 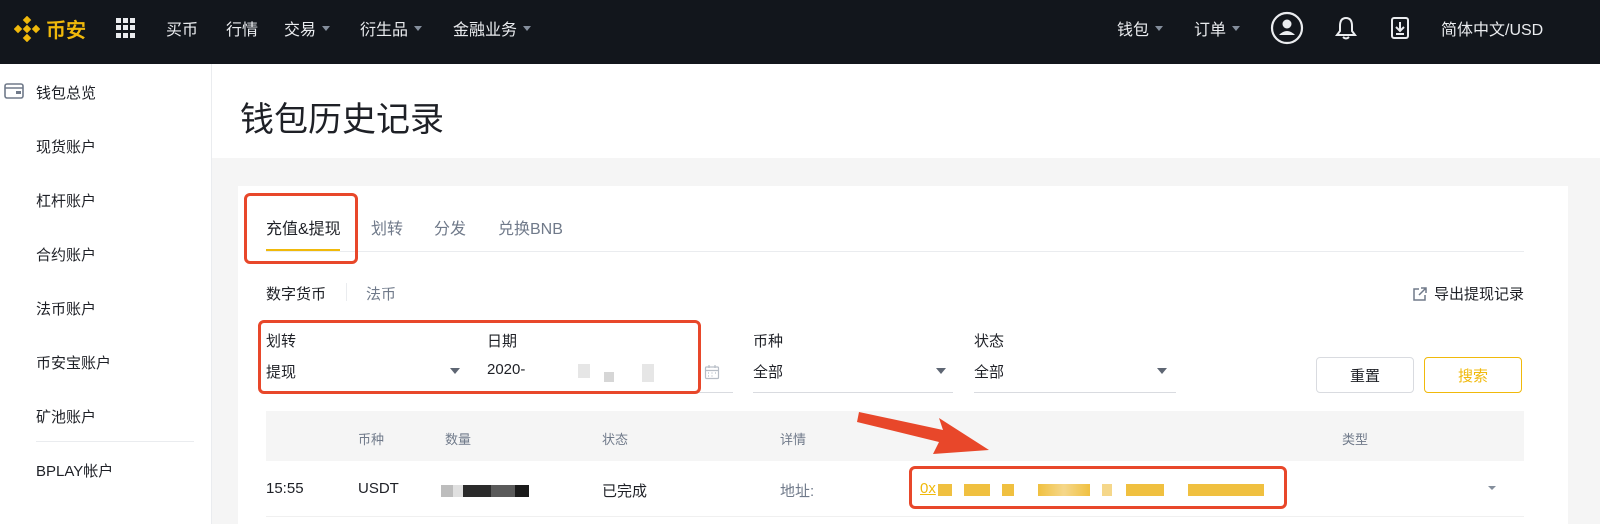 What do you see at coordinates (1478, 294) in the screenshot?
I see `export-label: 导出提现记录` at bounding box center [1478, 294].